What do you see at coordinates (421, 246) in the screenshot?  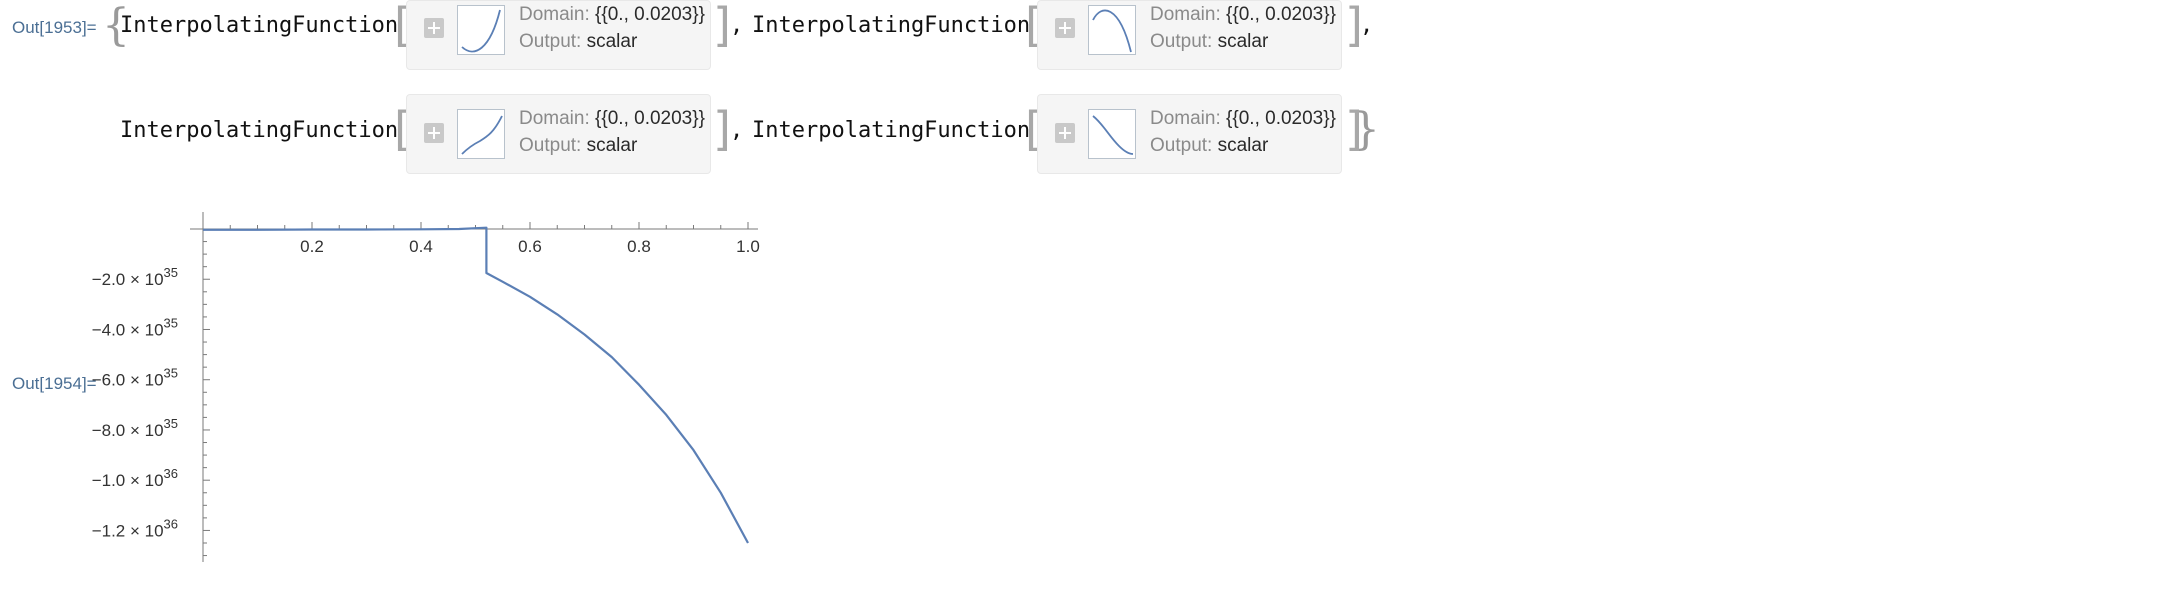 I see `x-tick-label: 0.4` at bounding box center [421, 246].